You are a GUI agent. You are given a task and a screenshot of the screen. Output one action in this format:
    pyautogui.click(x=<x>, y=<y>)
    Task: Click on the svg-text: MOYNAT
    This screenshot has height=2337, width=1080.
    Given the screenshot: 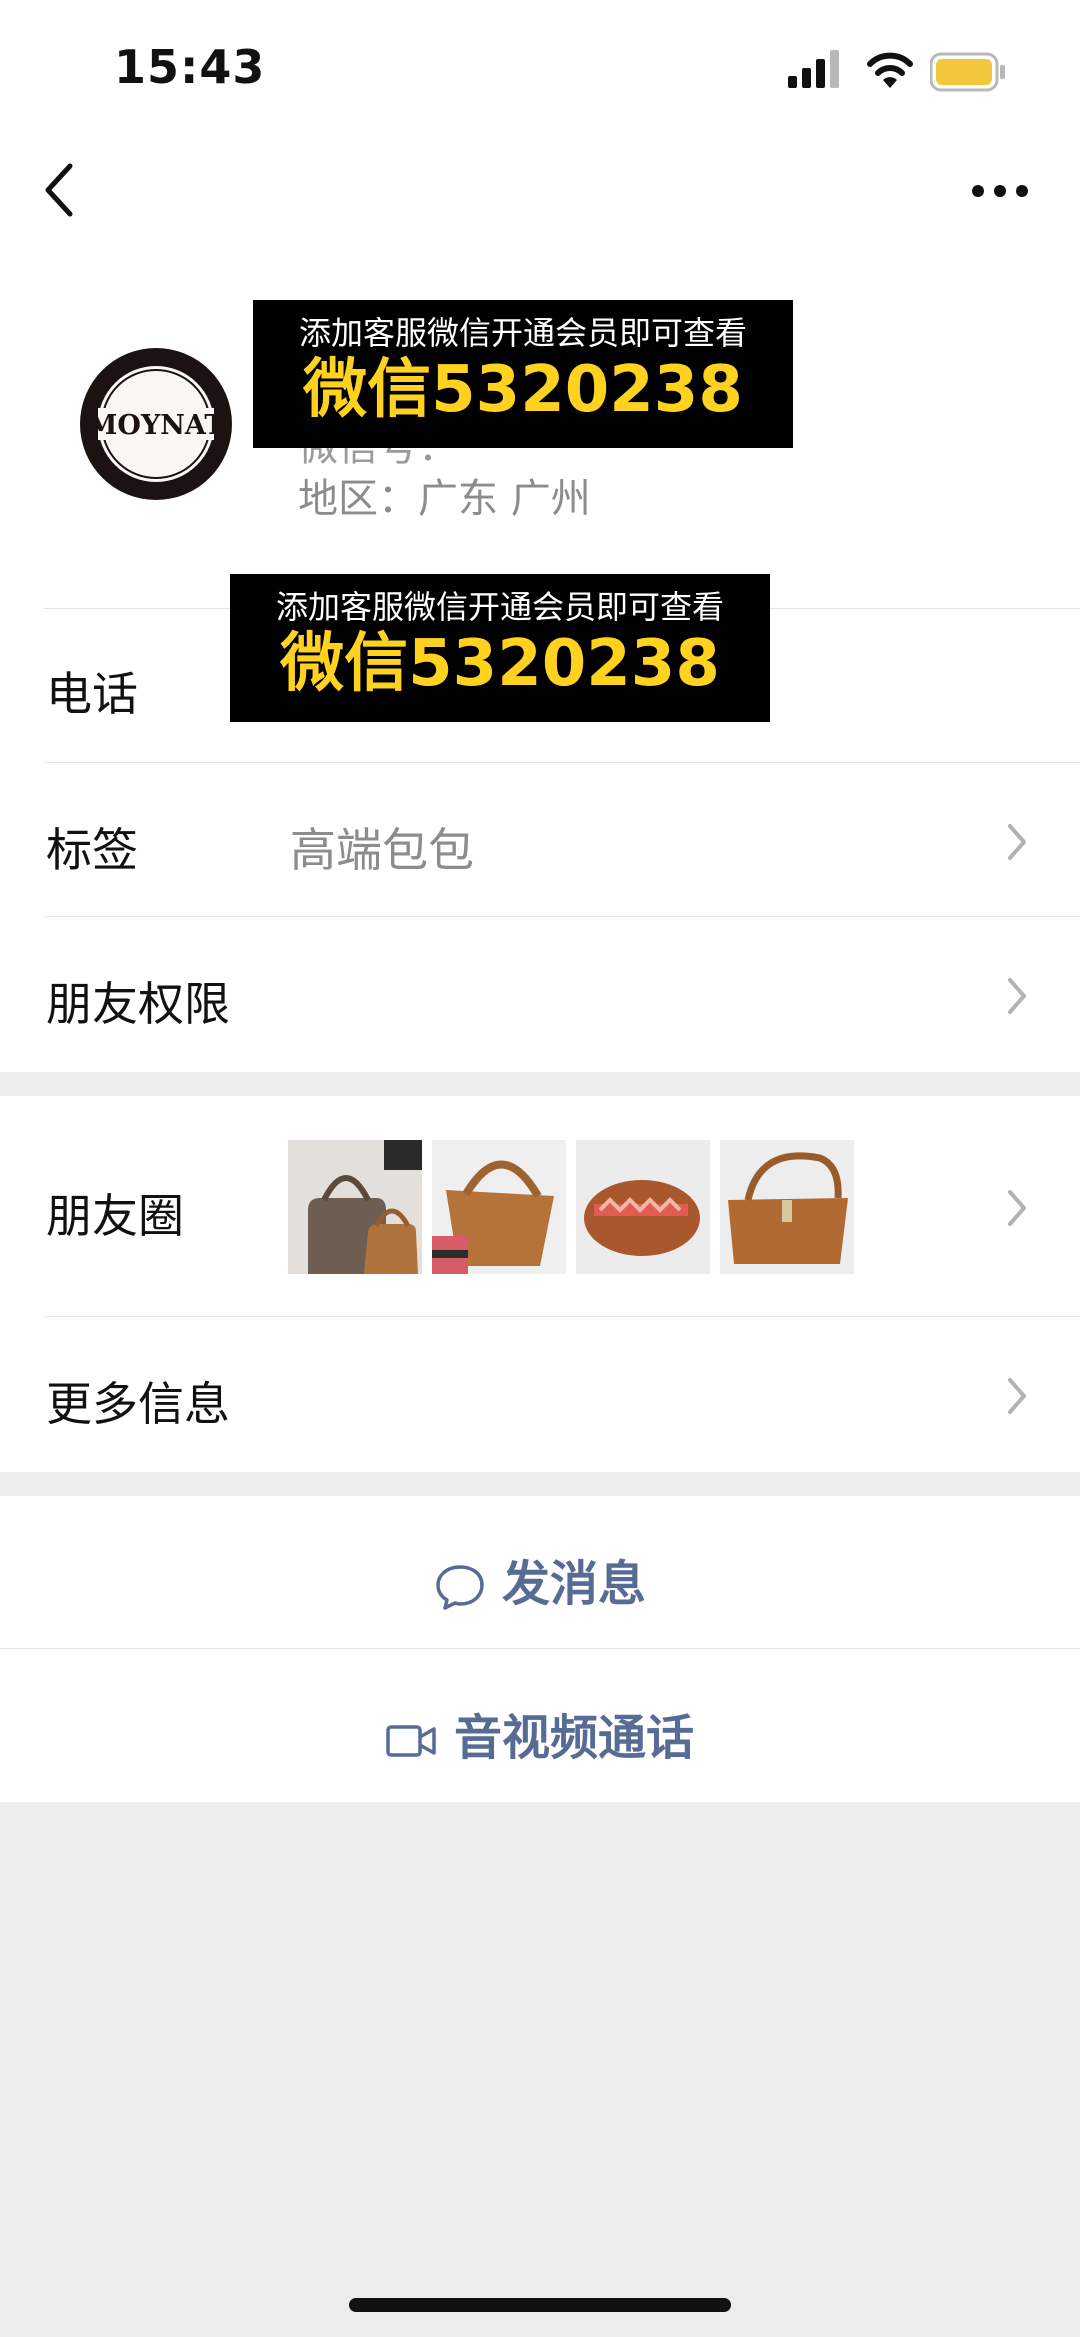 What is the action you would take?
    pyautogui.click(x=156, y=425)
    